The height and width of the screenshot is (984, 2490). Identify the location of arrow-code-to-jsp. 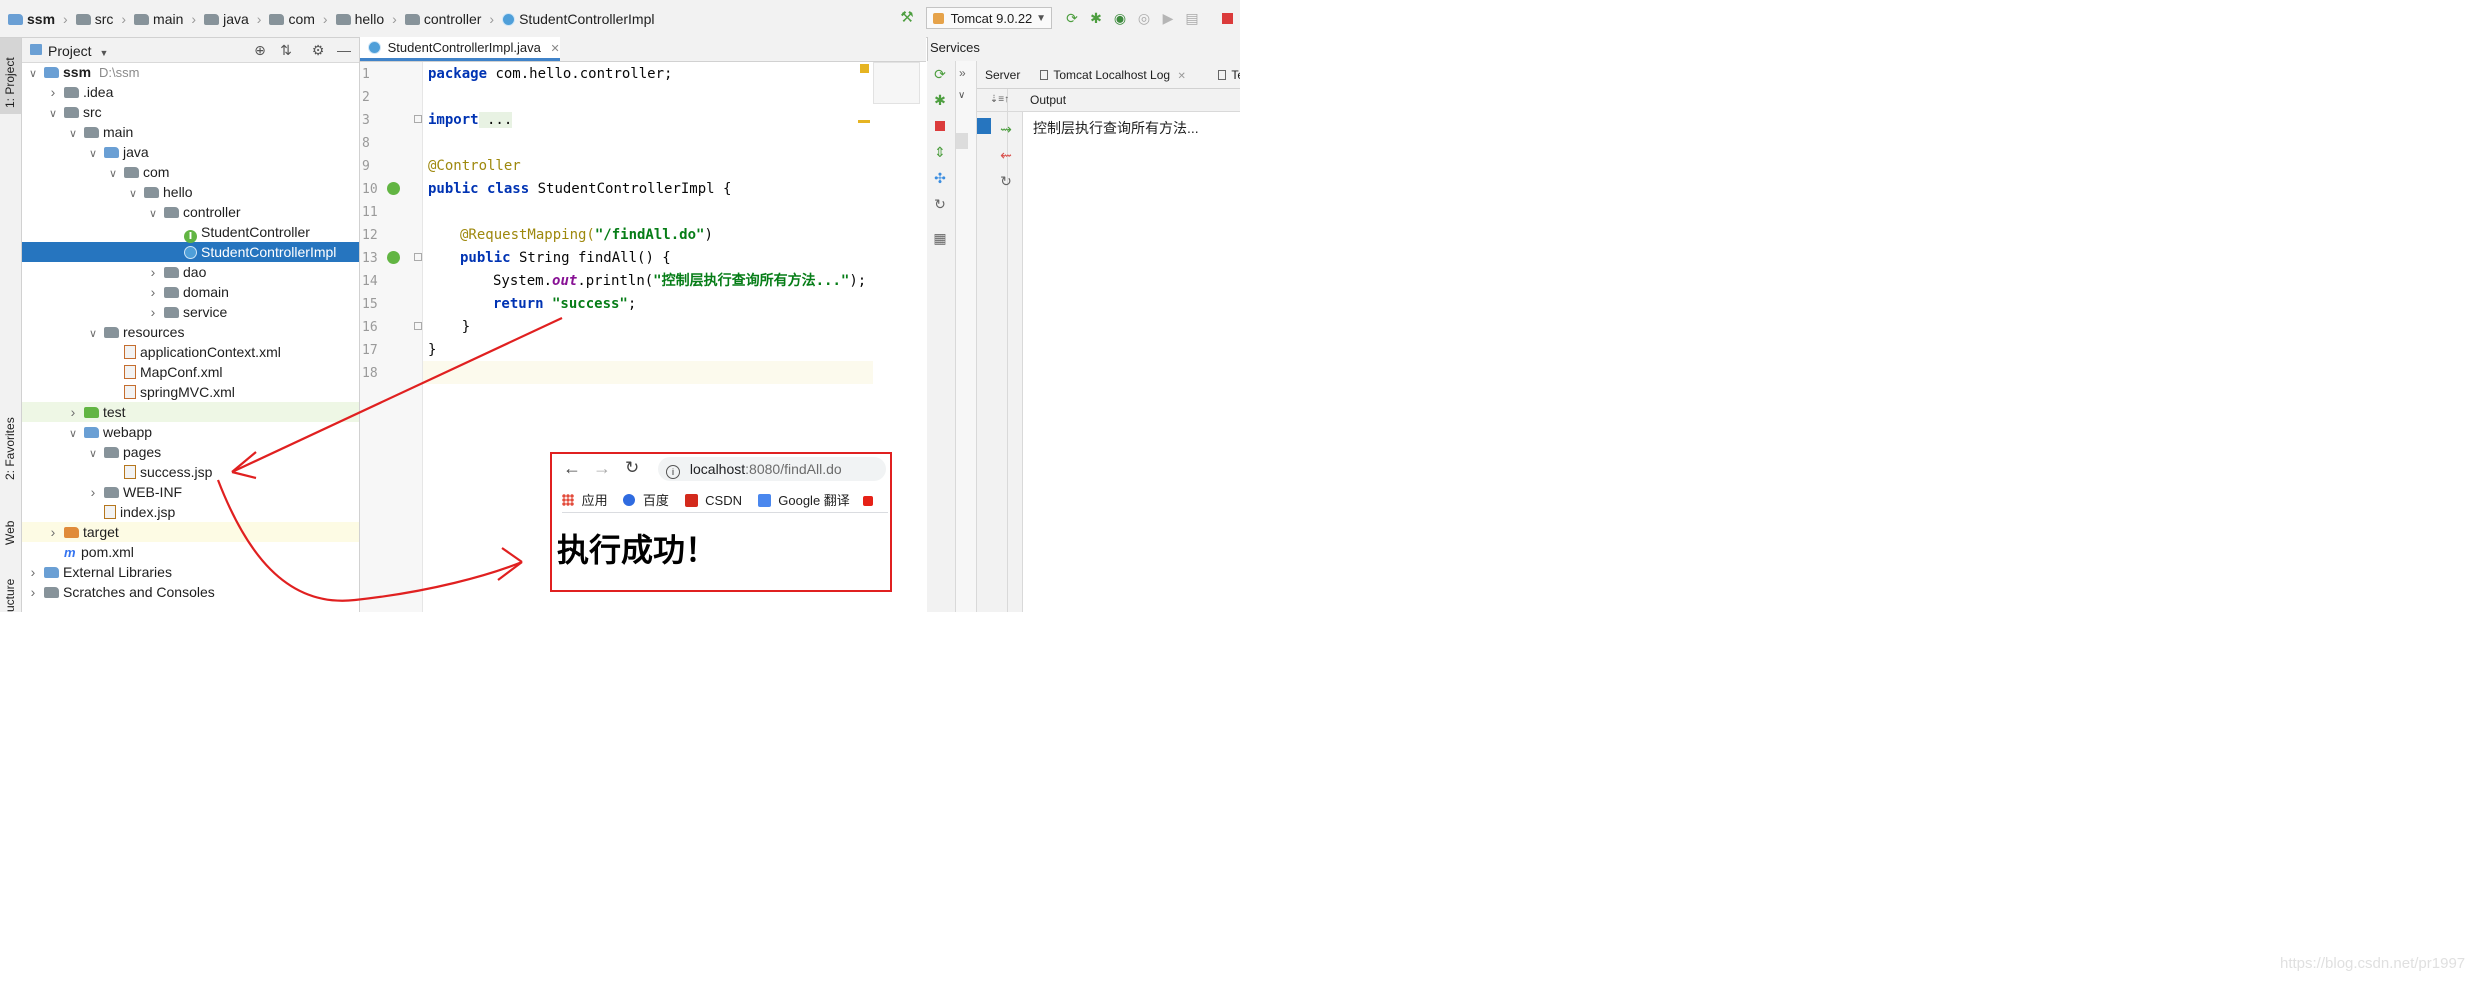
(397, 395).